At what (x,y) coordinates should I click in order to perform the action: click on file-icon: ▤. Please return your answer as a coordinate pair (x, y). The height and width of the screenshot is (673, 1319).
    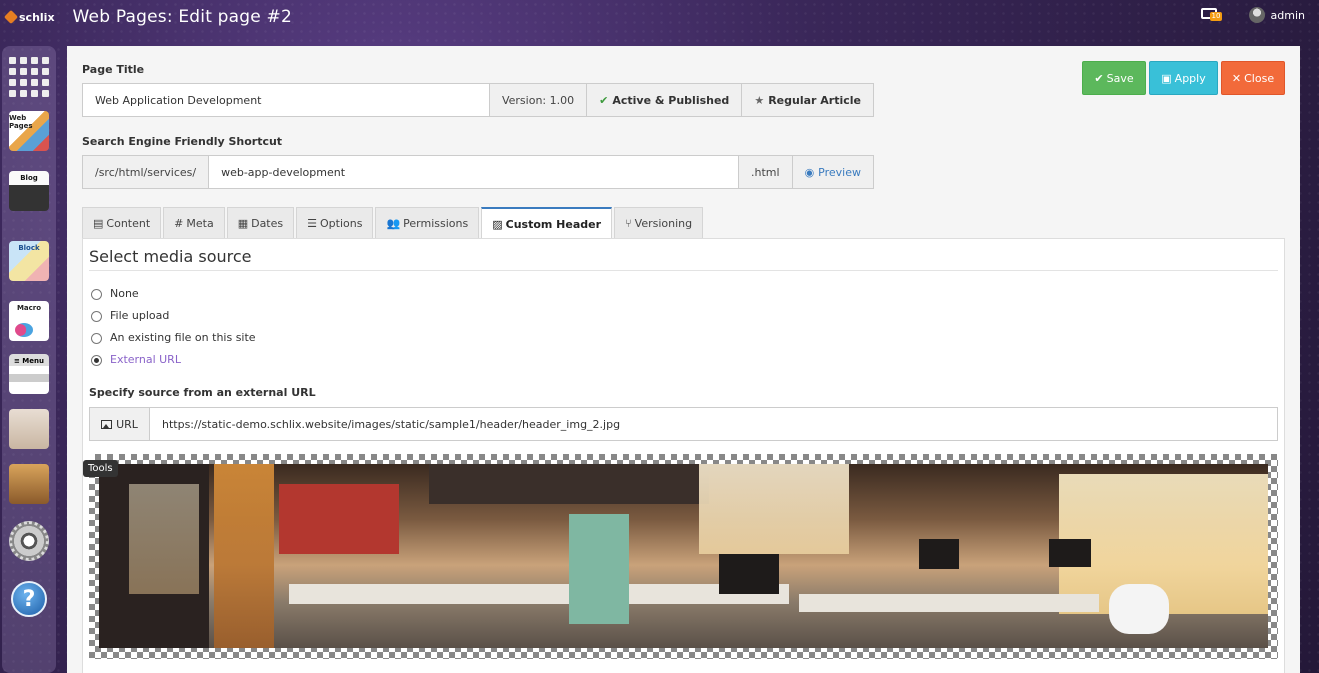
    Looking at the image, I should click on (98, 223).